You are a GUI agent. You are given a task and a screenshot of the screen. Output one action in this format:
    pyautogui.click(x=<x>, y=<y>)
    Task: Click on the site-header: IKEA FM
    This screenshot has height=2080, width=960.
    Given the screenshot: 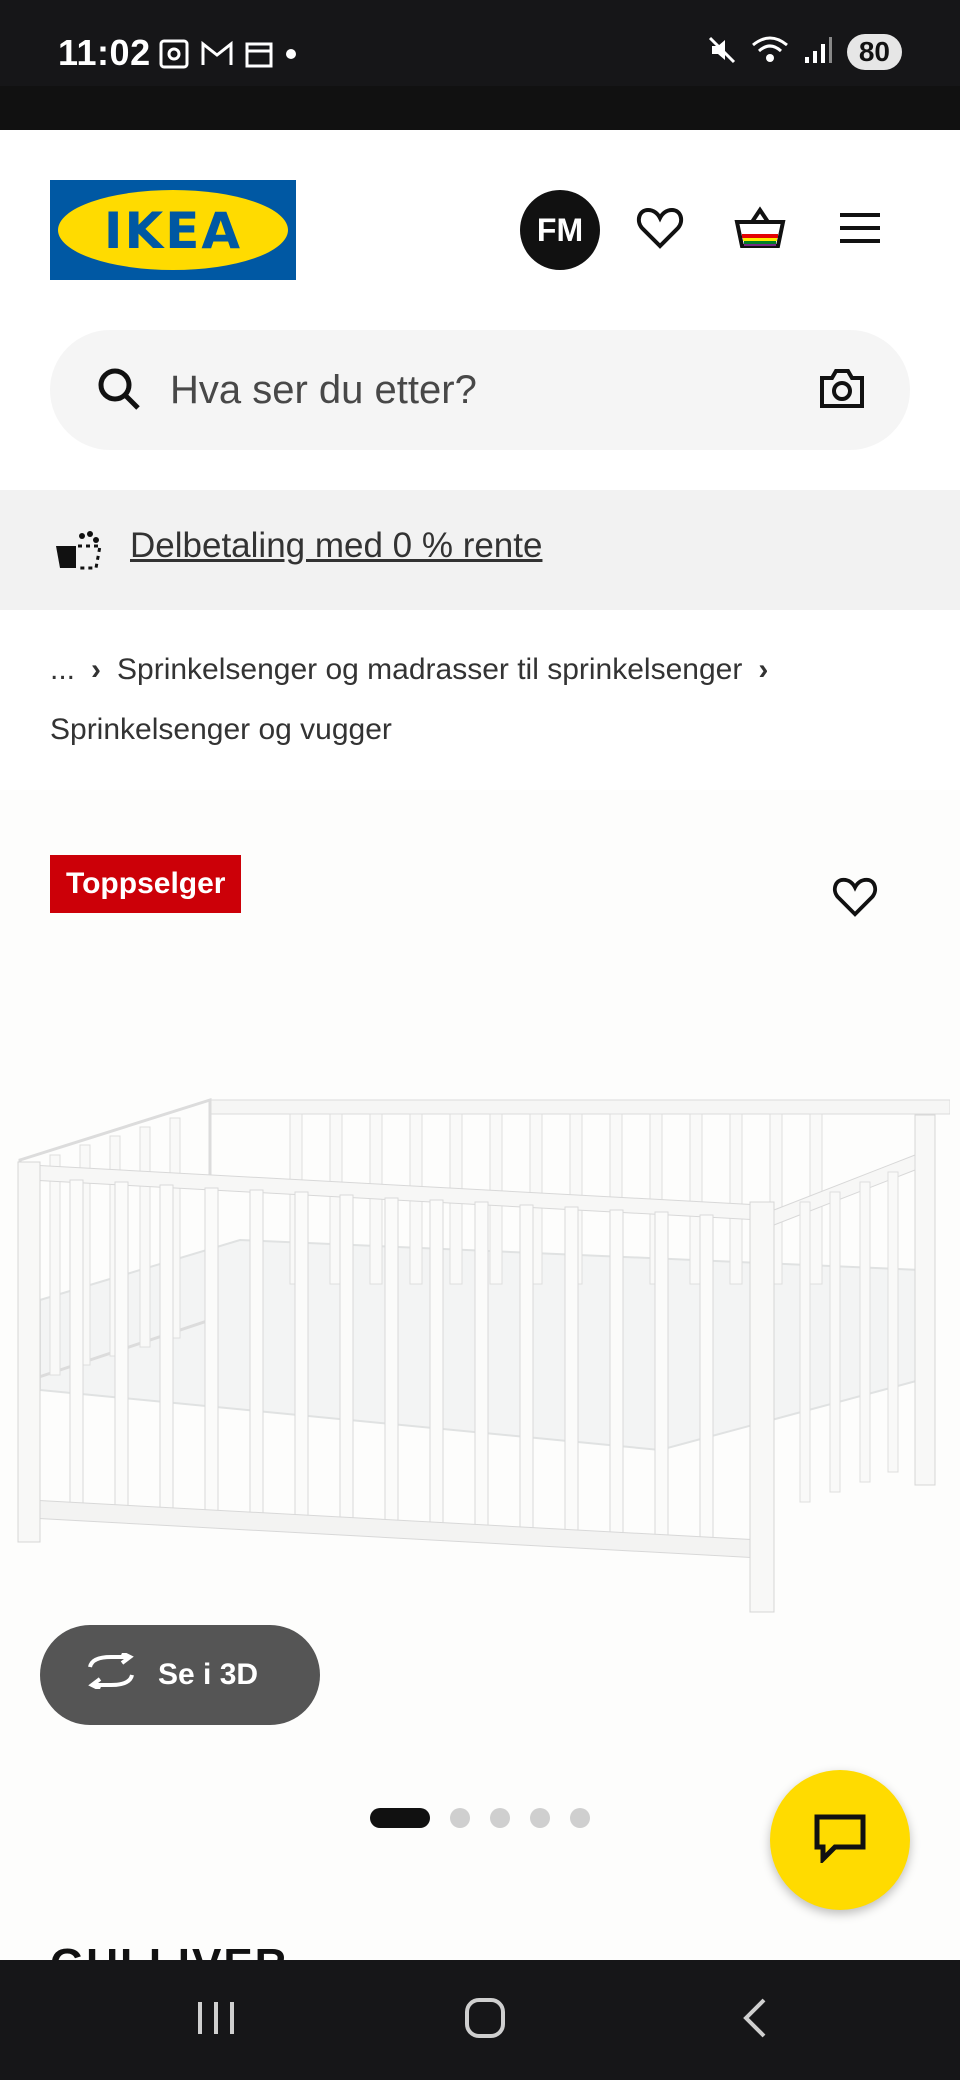 What is the action you would take?
    pyautogui.click(x=480, y=230)
    